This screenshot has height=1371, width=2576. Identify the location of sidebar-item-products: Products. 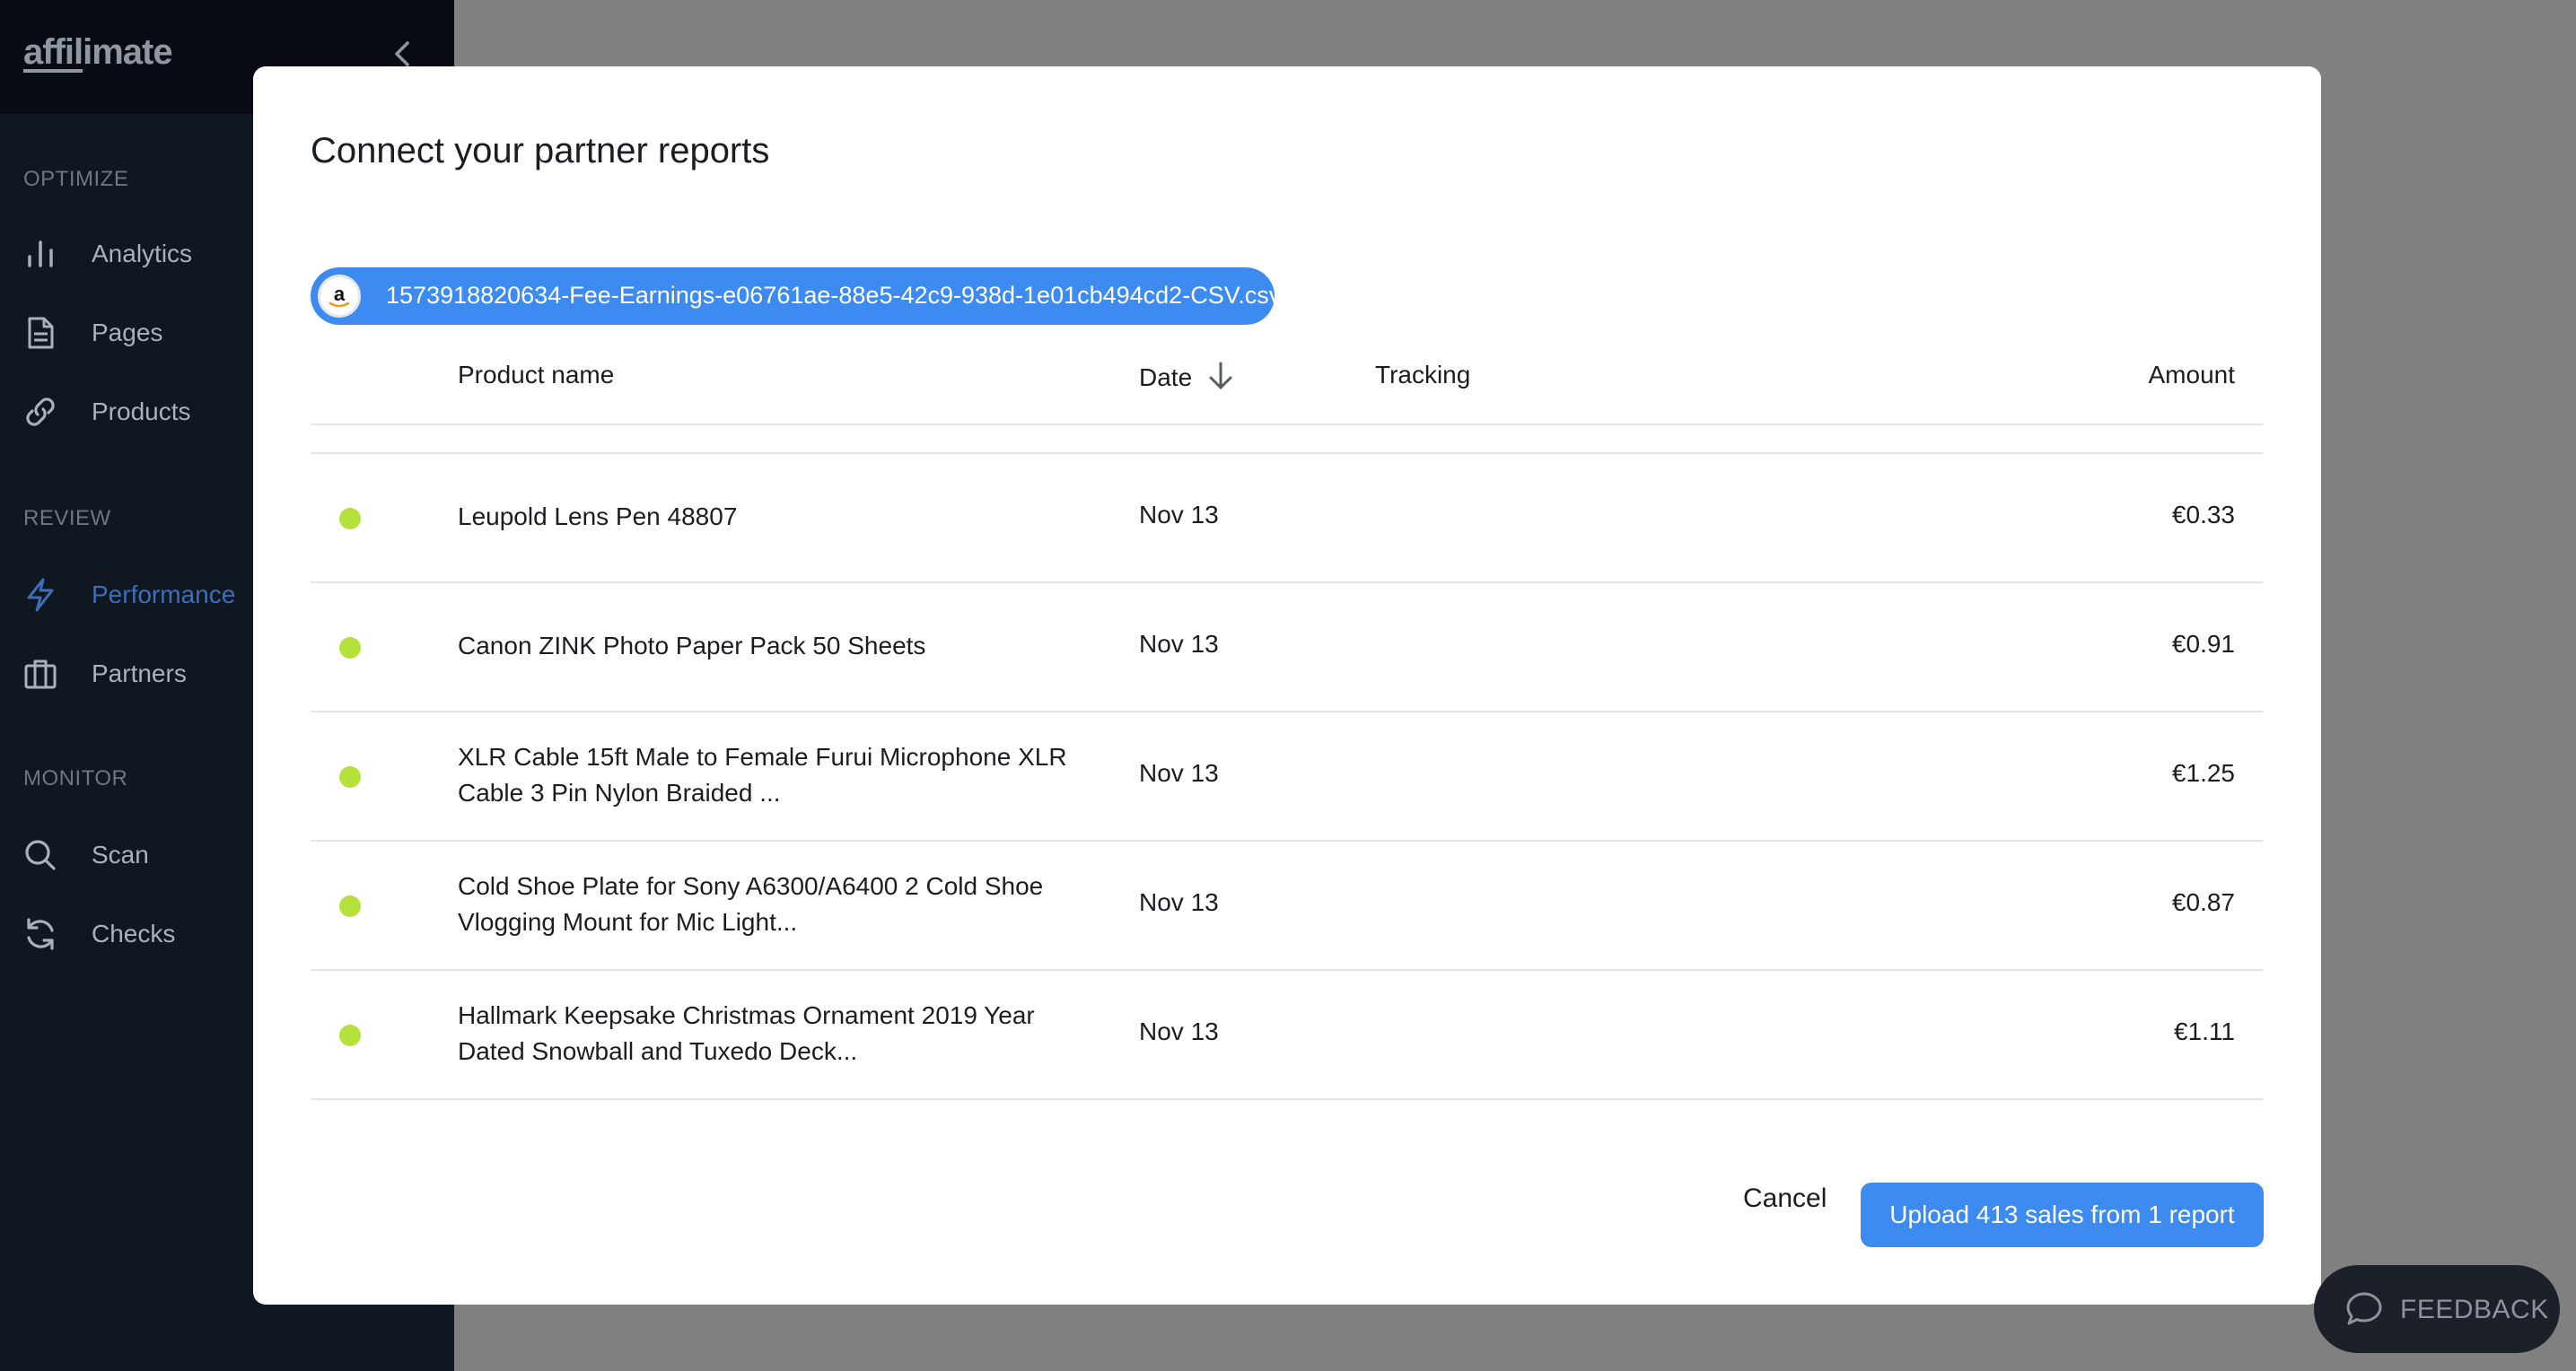
(125, 411).